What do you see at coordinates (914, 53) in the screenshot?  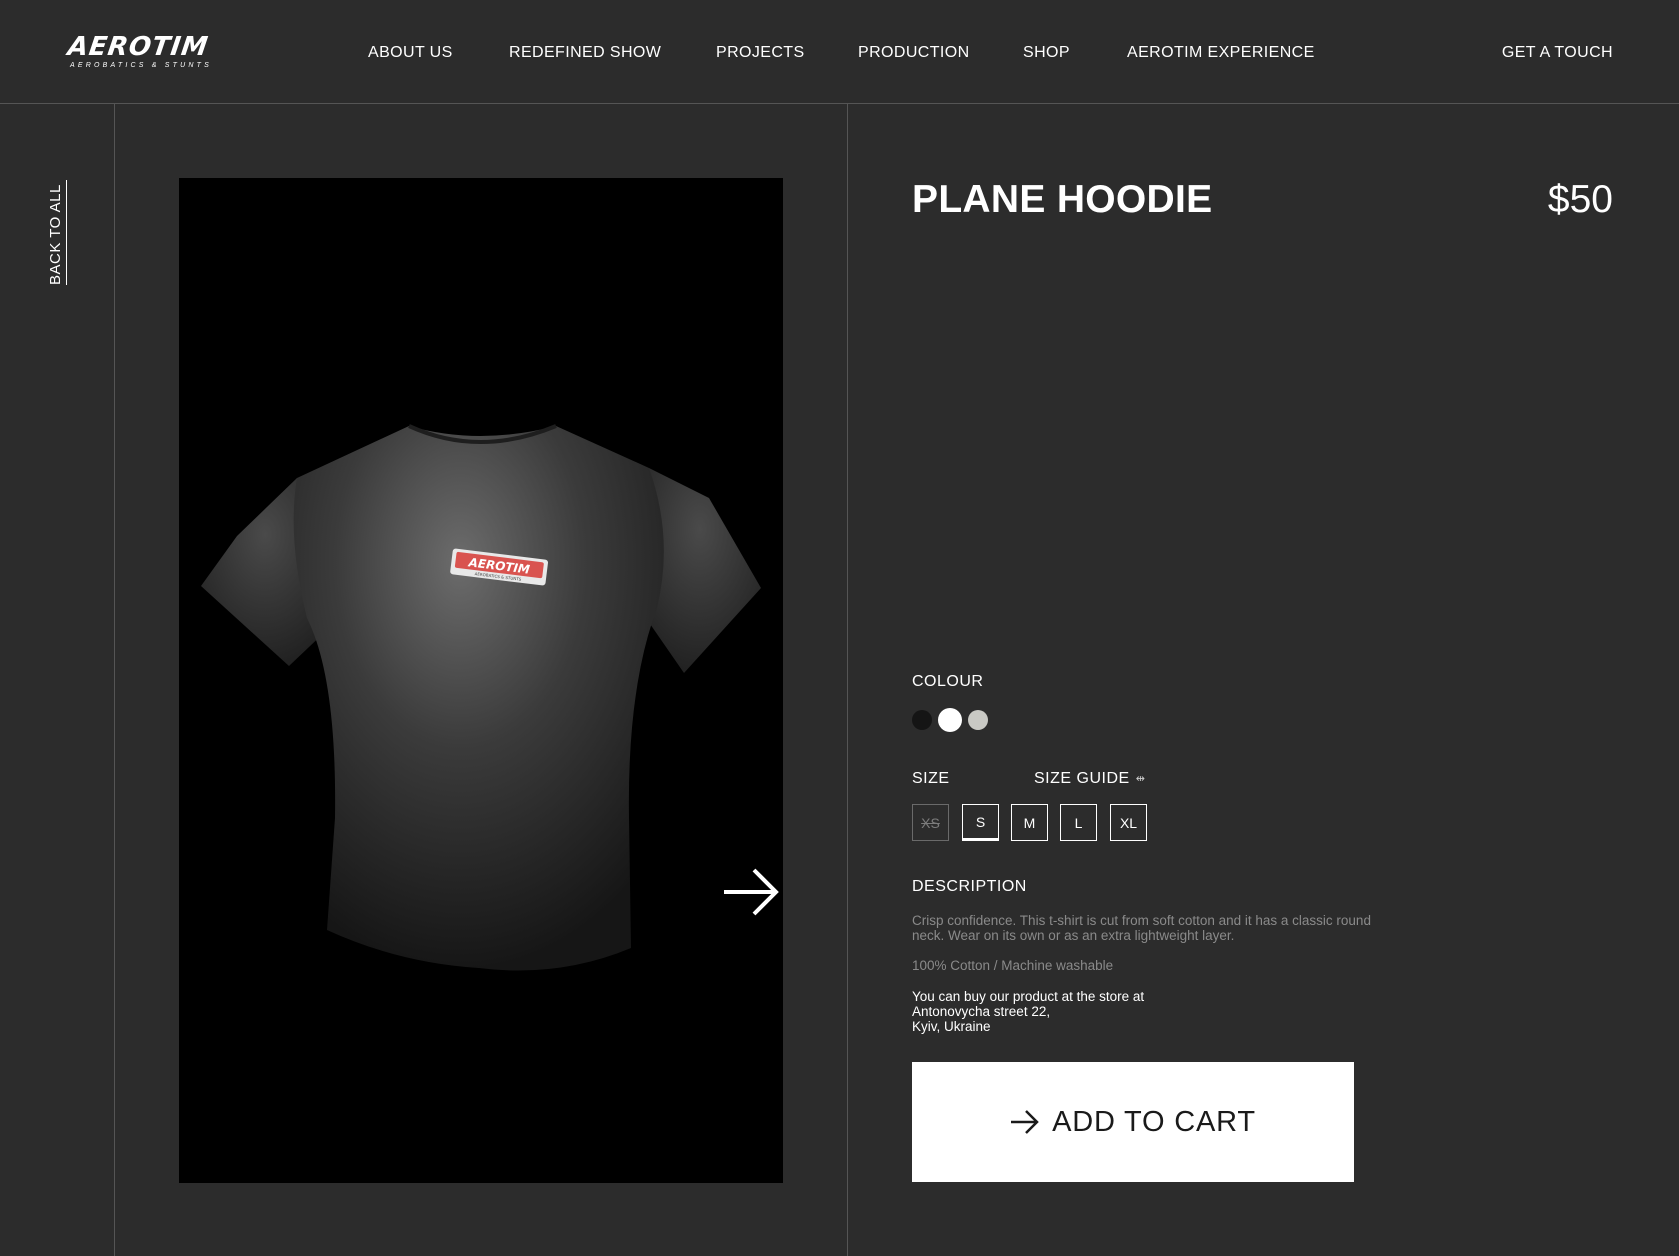 I see `nav-production: PRODUCTION` at bounding box center [914, 53].